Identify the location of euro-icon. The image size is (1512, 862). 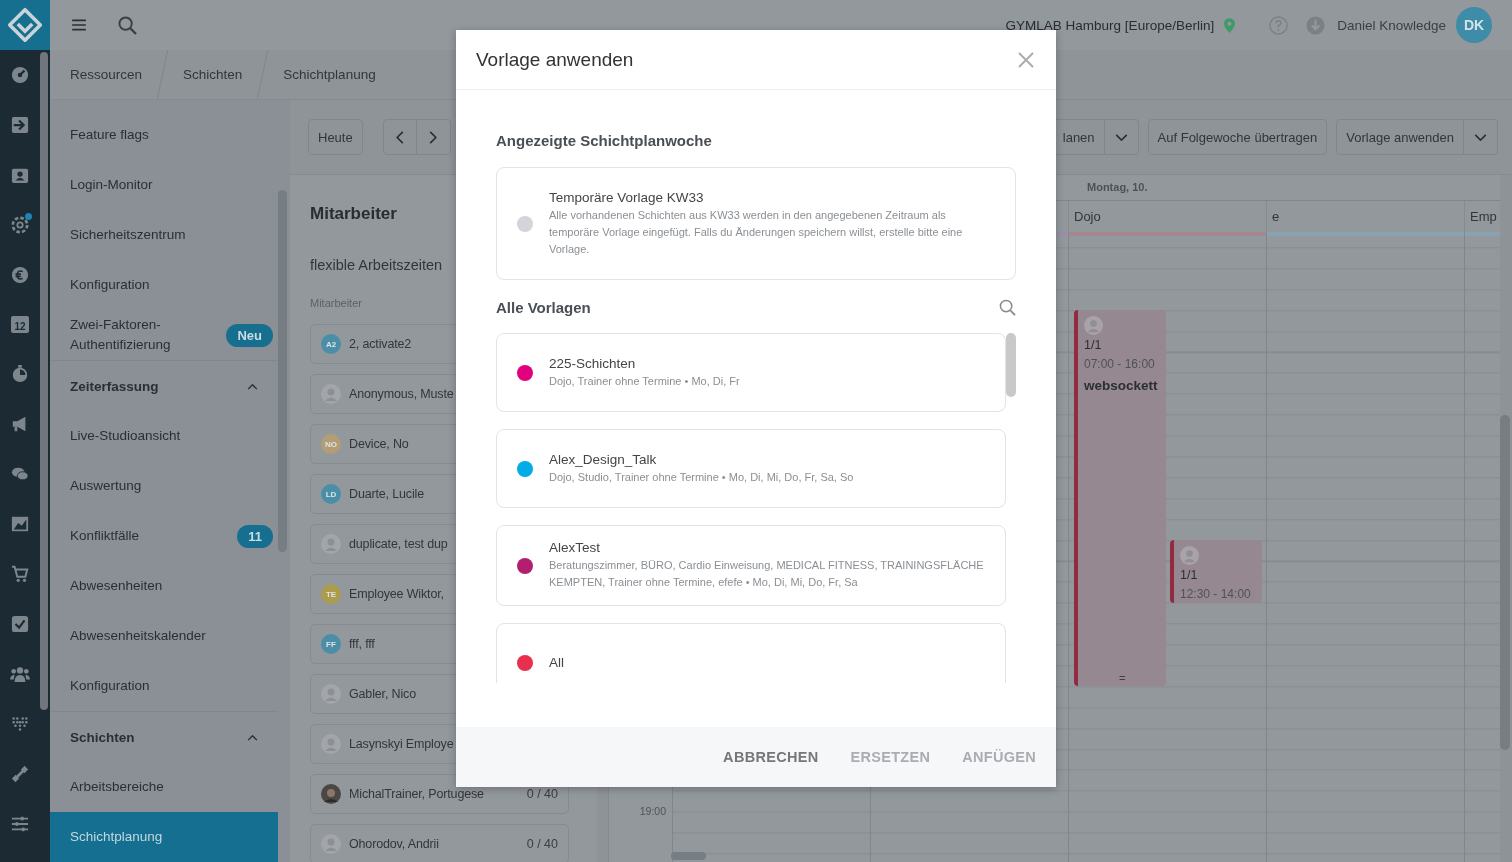
(20, 275).